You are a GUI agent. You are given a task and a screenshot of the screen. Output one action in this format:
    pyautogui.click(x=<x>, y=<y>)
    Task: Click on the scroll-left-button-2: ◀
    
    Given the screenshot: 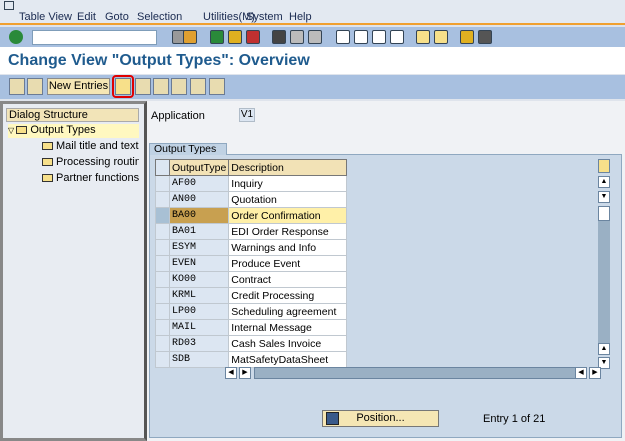 What is the action you would take?
    pyautogui.click(x=581, y=373)
    